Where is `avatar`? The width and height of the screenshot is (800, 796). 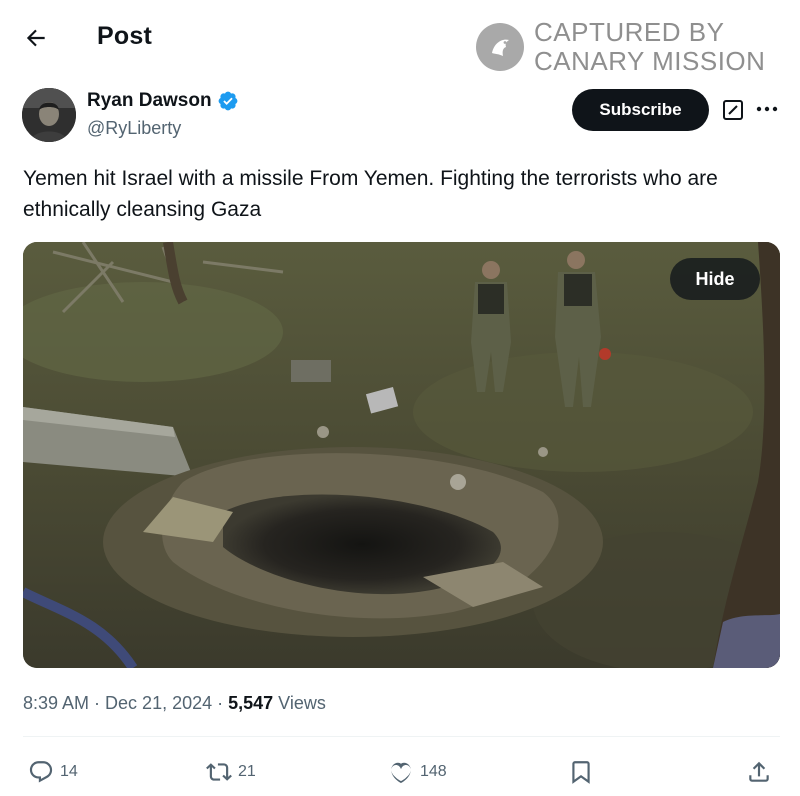
avatar is located at coordinates (49, 115).